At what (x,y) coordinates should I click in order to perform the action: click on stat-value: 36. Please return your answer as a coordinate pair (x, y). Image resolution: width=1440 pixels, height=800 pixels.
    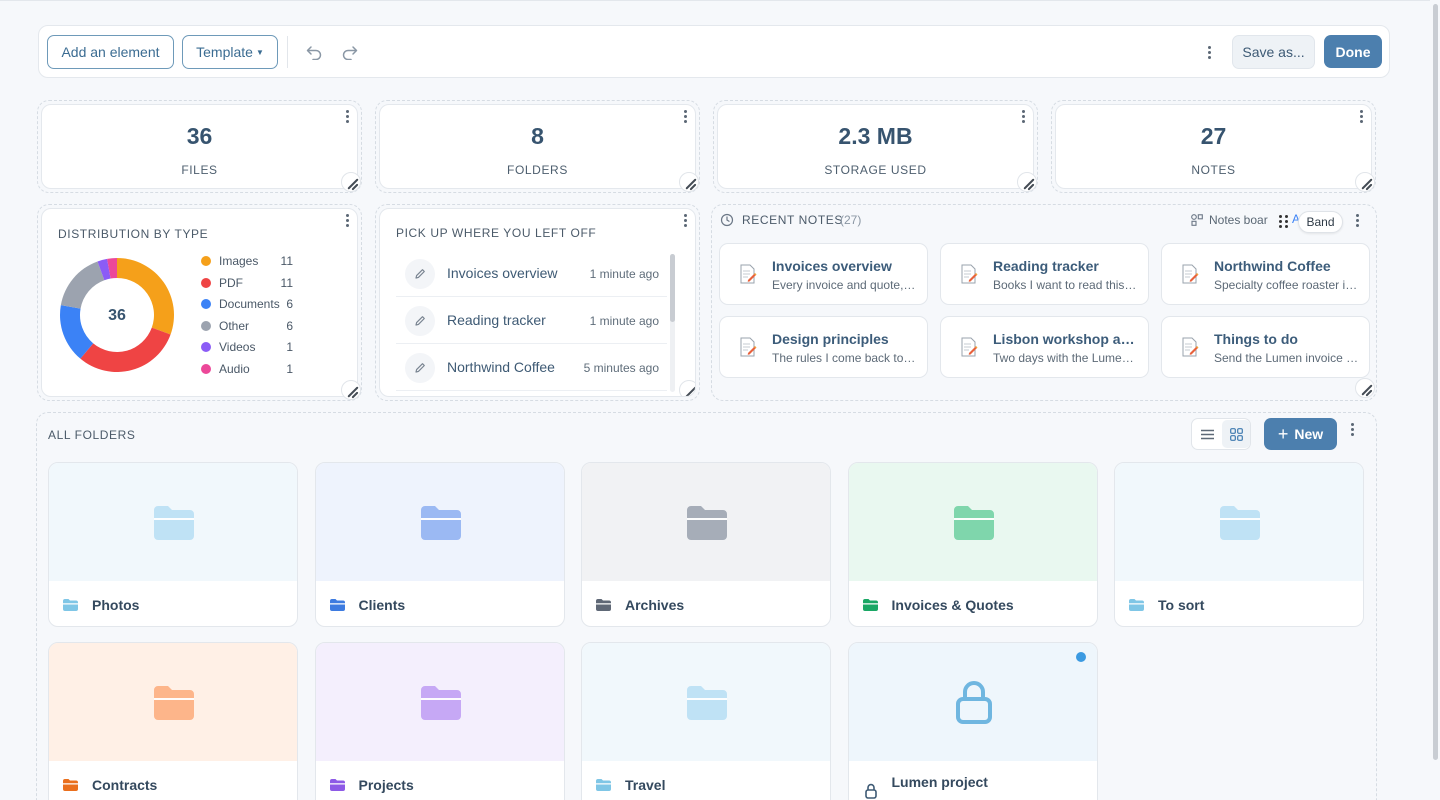
    Looking at the image, I should click on (199, 136).